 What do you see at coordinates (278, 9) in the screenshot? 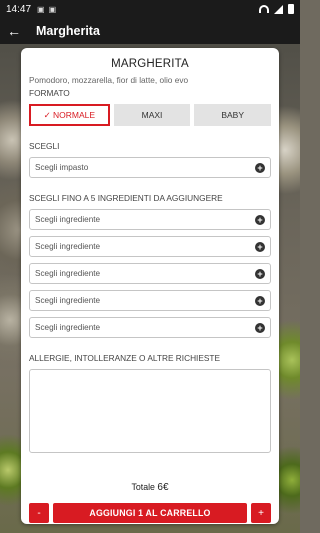
I see `signal-icon` at bounding box center [278, 9].